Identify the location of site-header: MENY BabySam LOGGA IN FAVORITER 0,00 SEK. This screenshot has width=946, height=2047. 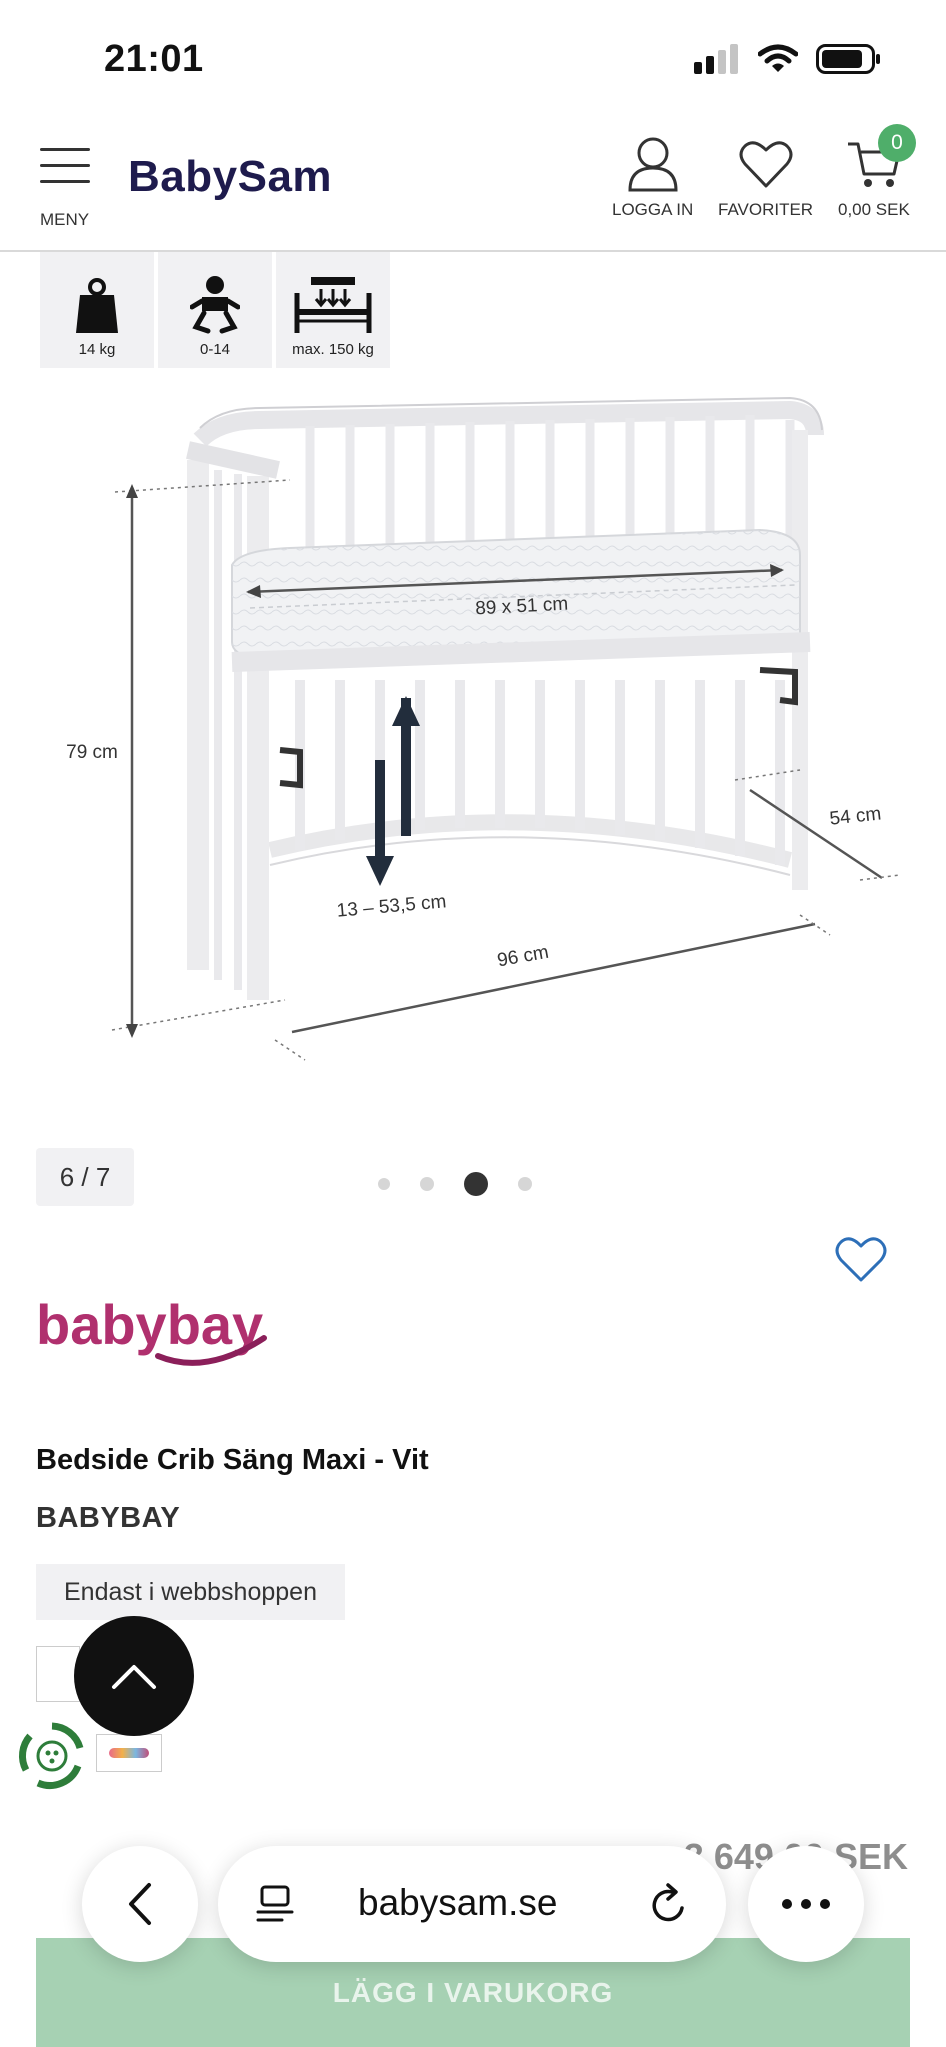
(473, 186).